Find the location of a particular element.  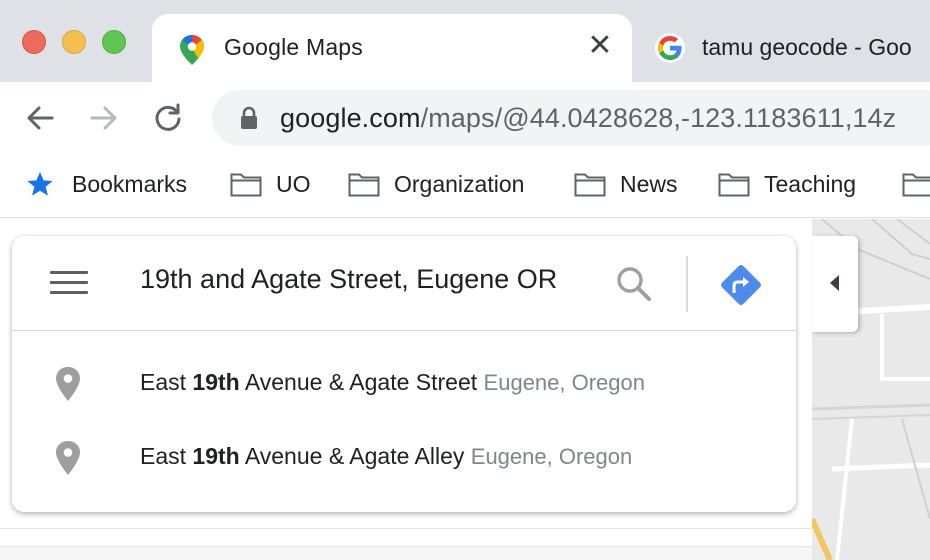

menu-icon is located at coordinates (69, 284).